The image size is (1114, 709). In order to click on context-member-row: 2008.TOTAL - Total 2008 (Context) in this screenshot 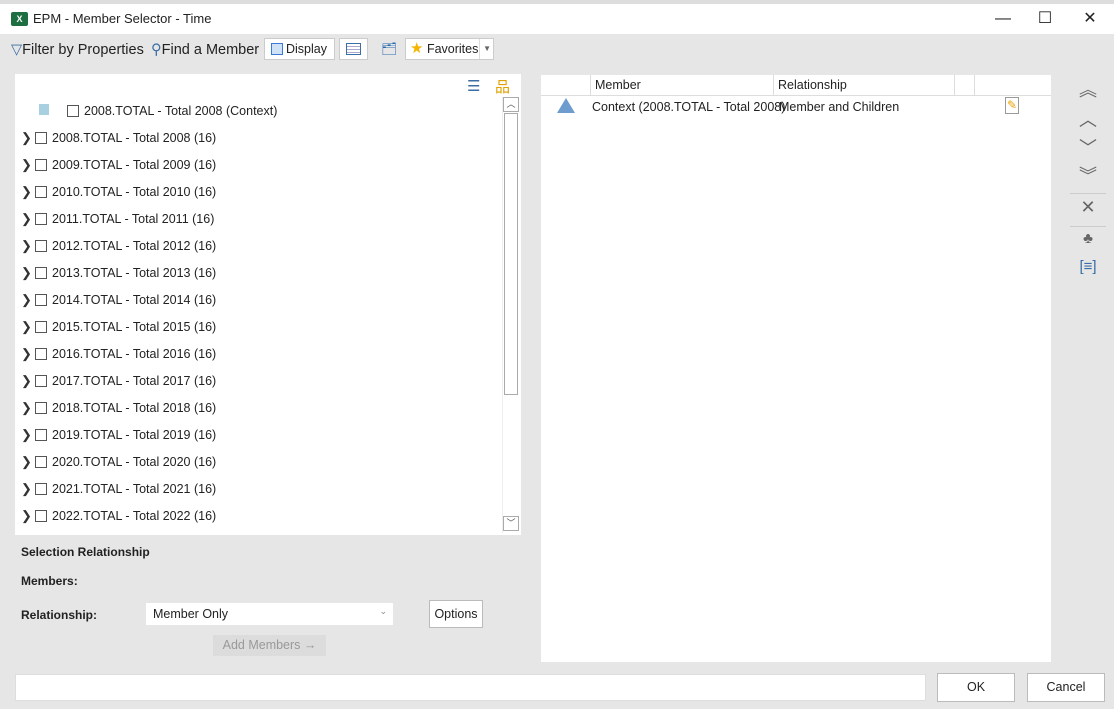, I will do `click(158, 111)`.